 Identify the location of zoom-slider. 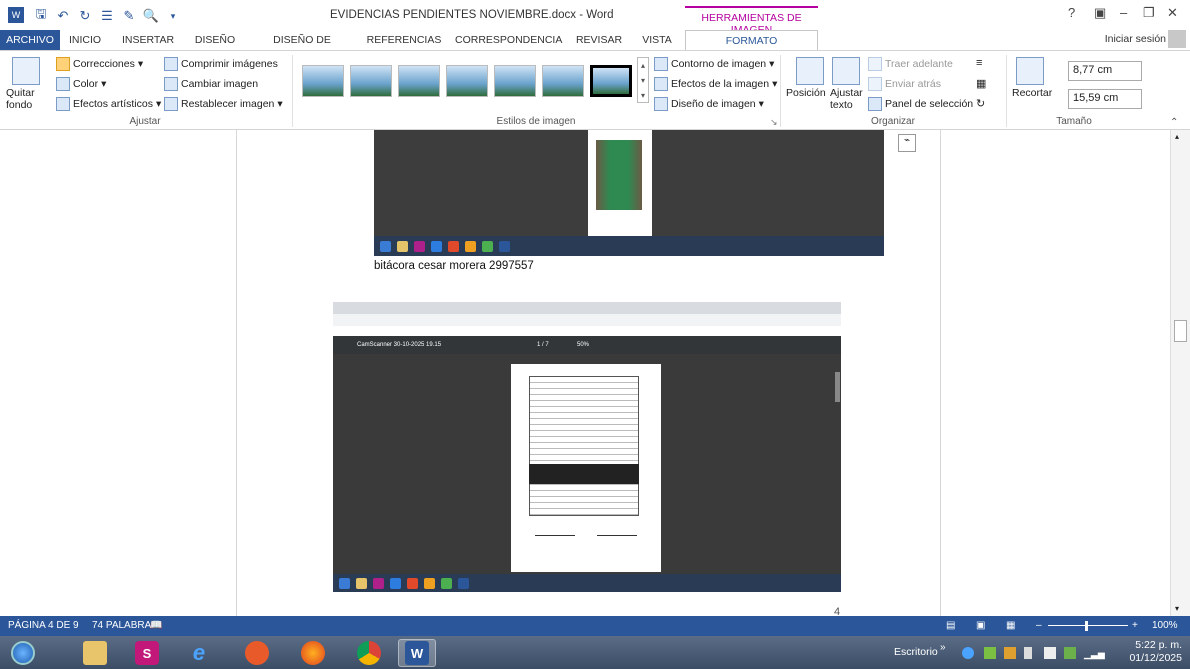
(1088, 625).